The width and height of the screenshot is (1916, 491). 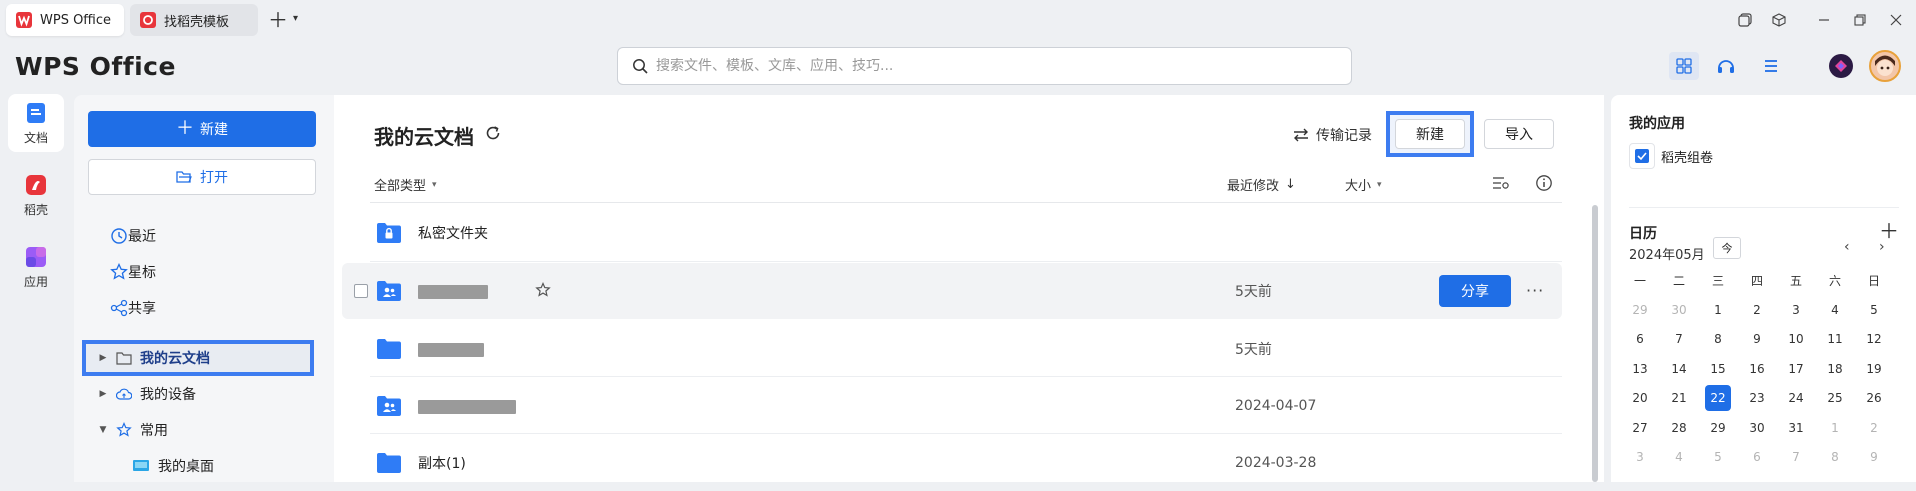 I want to click on calendar-day: 14, so click(x=1679, y=369).